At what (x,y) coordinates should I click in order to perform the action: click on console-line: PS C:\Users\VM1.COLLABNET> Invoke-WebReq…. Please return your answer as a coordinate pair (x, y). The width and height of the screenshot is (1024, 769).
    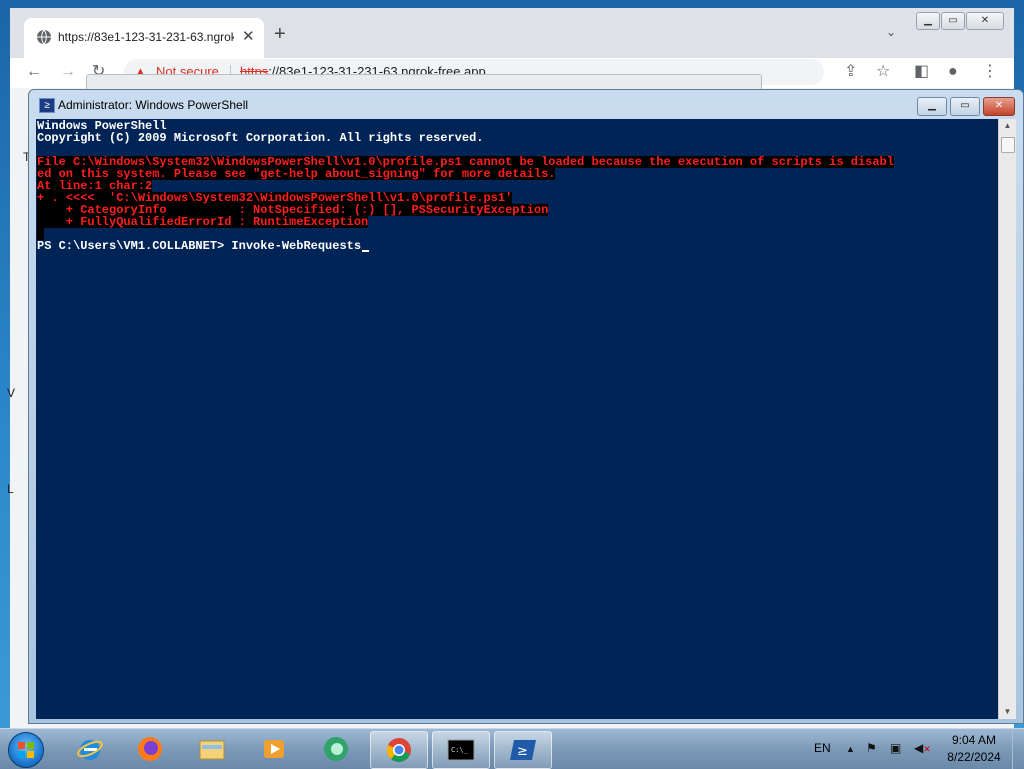
    Looking at the image, I should click on (203, 246).